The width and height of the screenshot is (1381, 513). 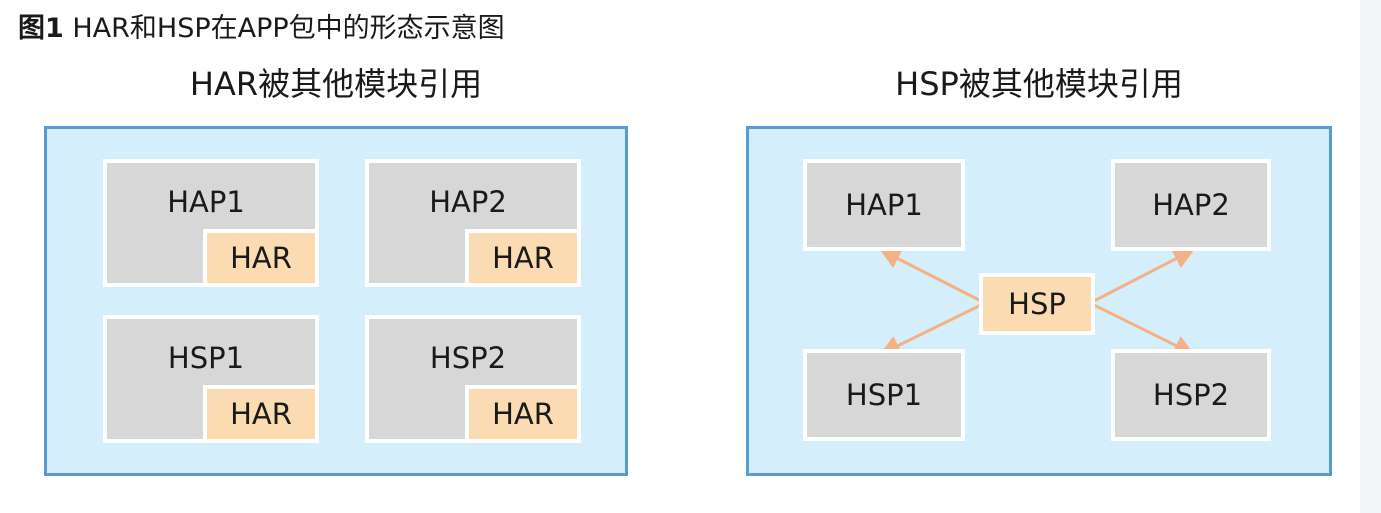 I want to click on module-hap1: HAP1 HAR, so click(x=211, y=223).